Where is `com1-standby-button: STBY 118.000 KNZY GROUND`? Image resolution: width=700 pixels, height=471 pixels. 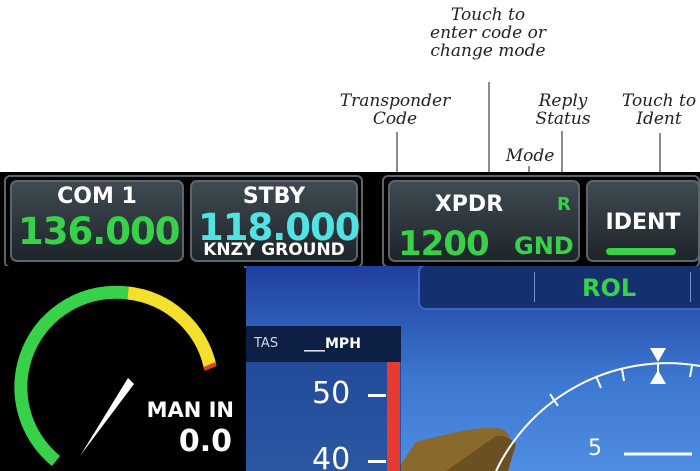 com1-standby-button: STBY 118.000 KNZY GROUND is located at coordinates (275, 221).